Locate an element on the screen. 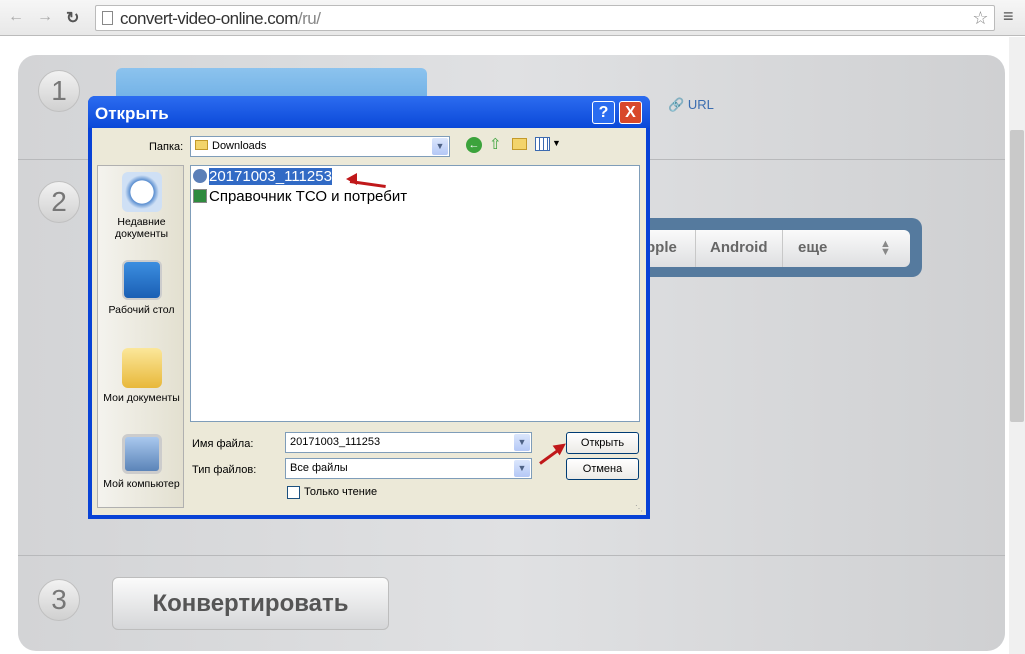  new-folder-icon is located at coordinates (519, 144).